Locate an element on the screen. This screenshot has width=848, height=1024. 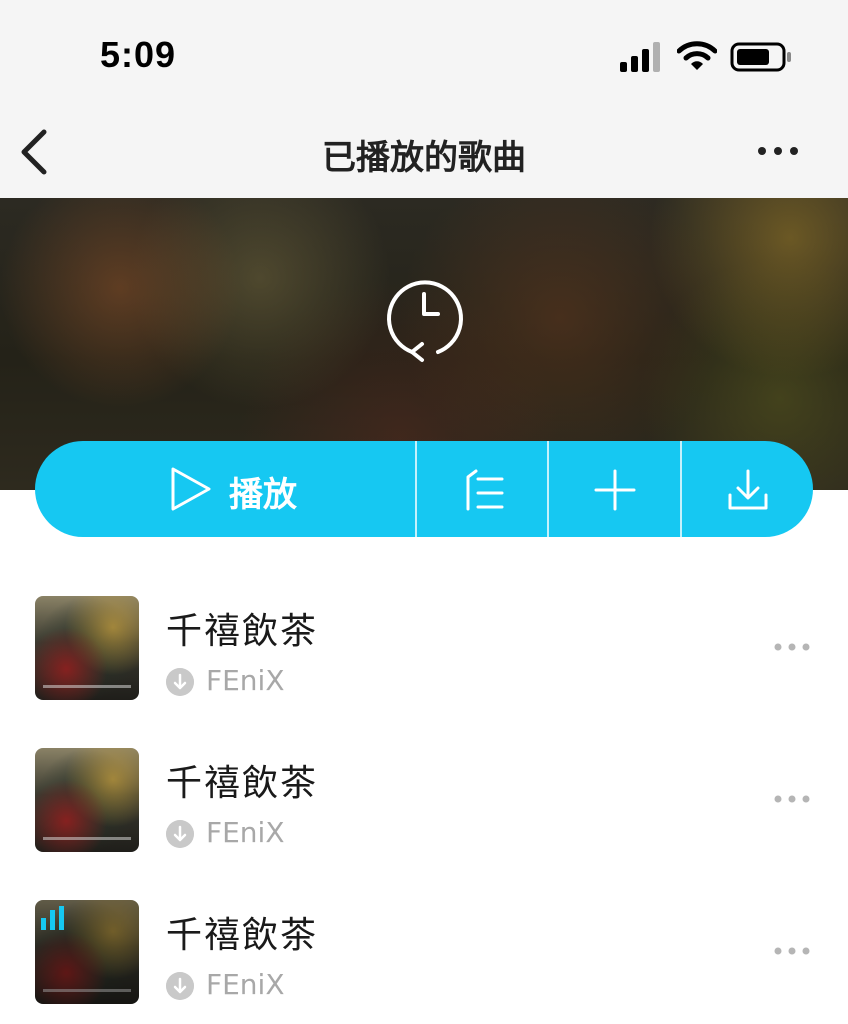
history-clock-icon is located at coordinates (425, 321).